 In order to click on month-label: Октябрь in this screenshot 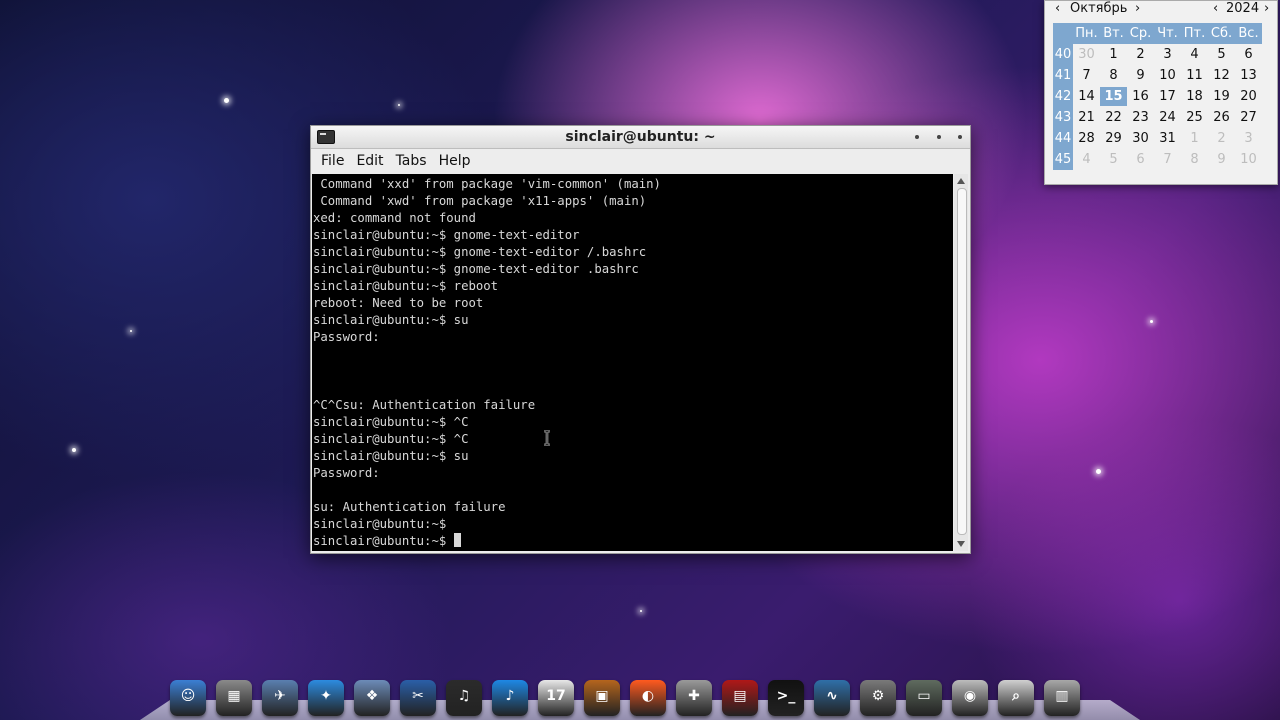, I will do `click(1098, 8)`.